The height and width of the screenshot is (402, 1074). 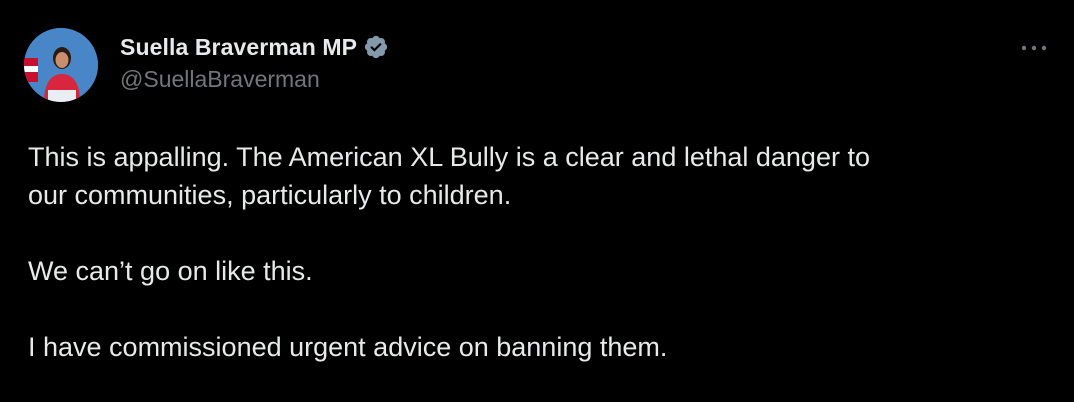 I want to click on verified-badge-icon, so click(x=376, y=47).